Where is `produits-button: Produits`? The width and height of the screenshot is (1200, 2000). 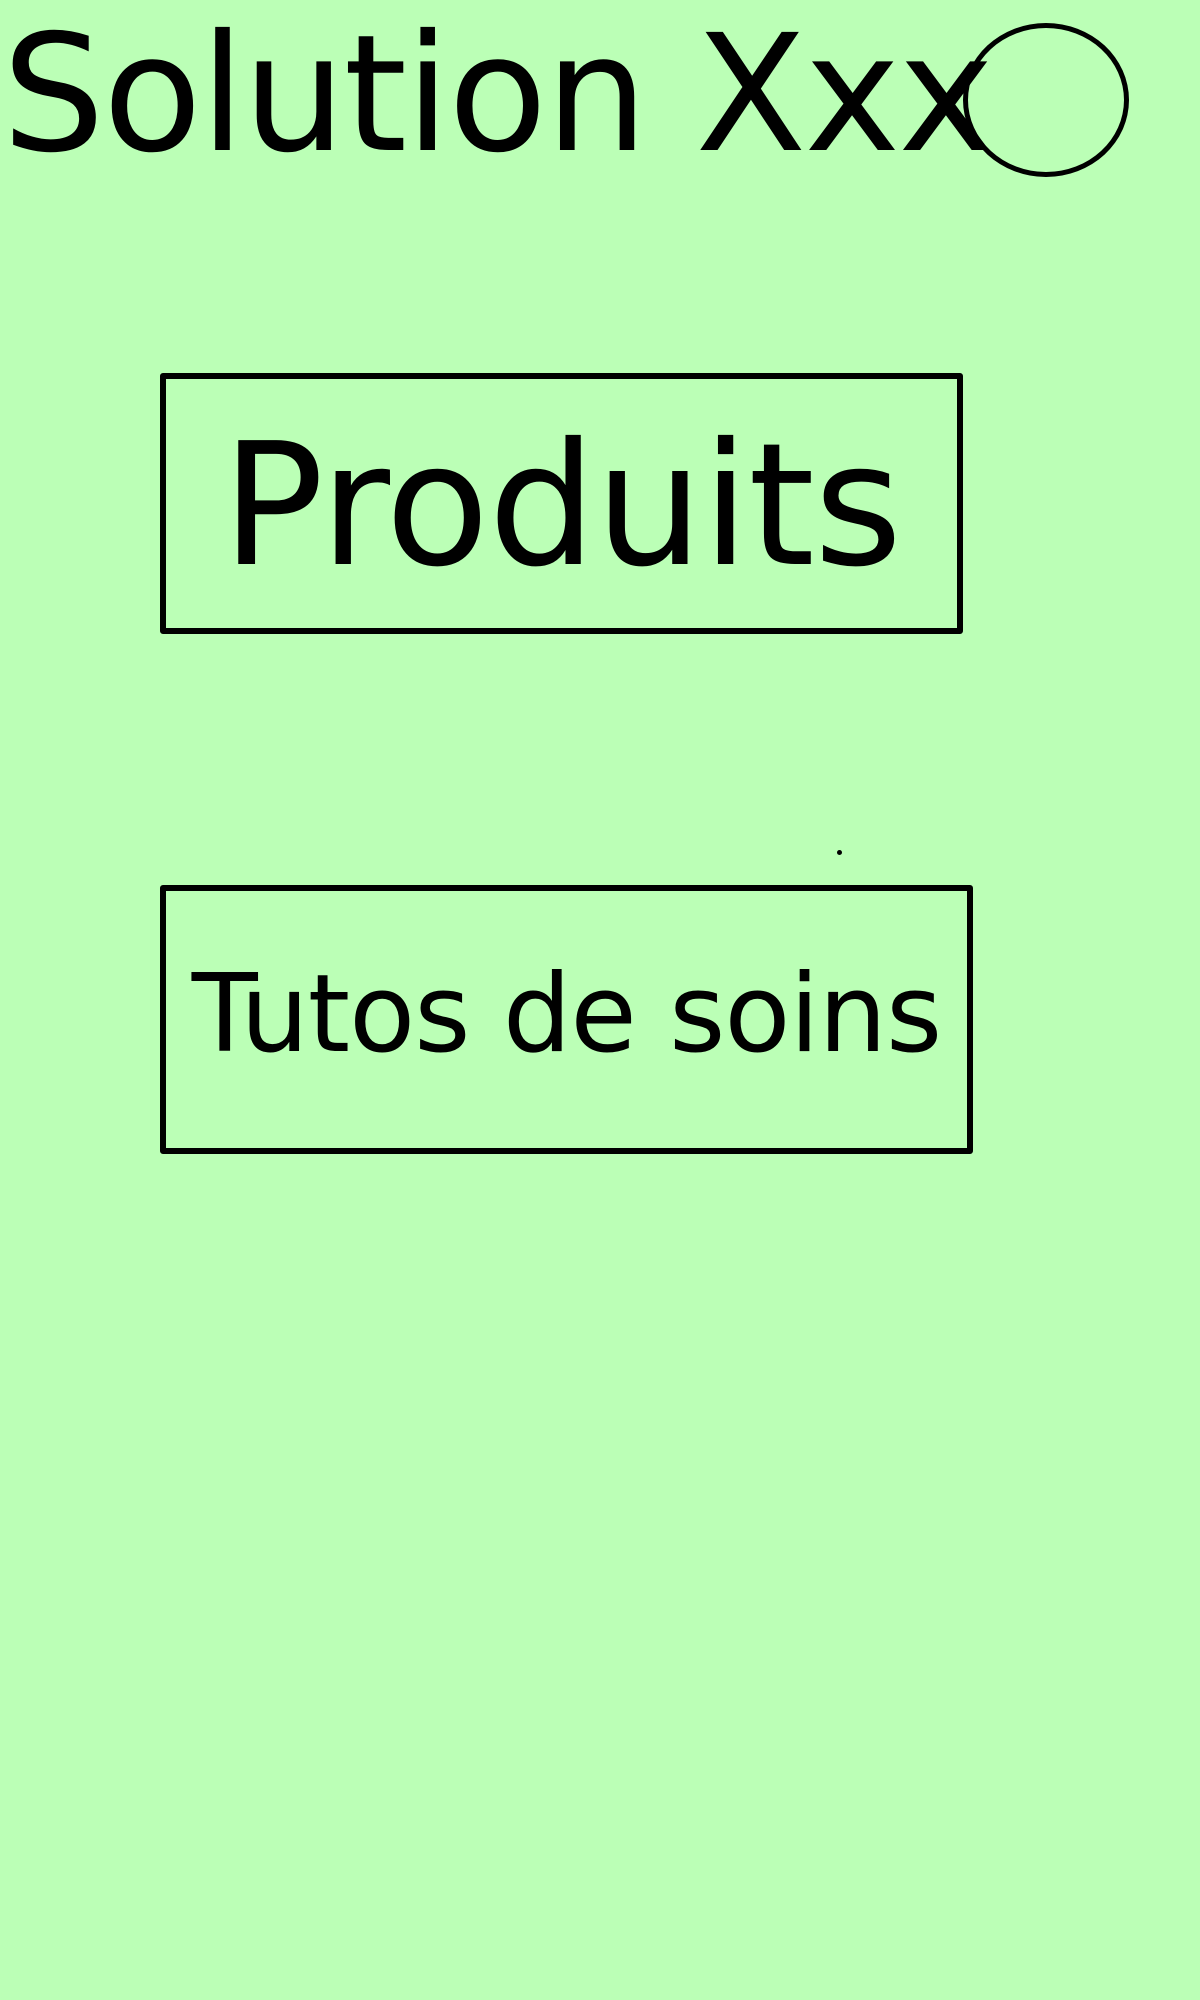
produits-button: Produits is located at coordinates (561, 503).